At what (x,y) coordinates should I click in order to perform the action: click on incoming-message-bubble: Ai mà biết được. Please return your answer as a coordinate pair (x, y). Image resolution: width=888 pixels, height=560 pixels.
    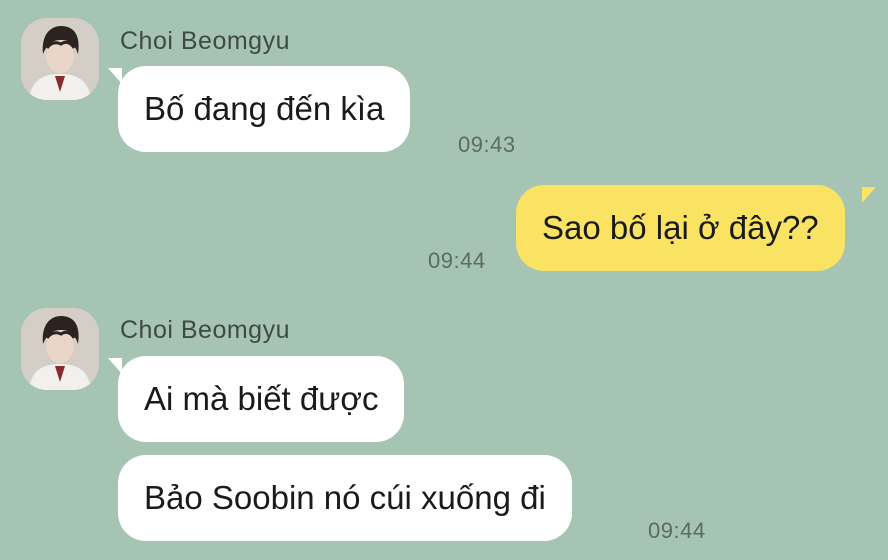
    Looking at the image, I should click on (261, 399).